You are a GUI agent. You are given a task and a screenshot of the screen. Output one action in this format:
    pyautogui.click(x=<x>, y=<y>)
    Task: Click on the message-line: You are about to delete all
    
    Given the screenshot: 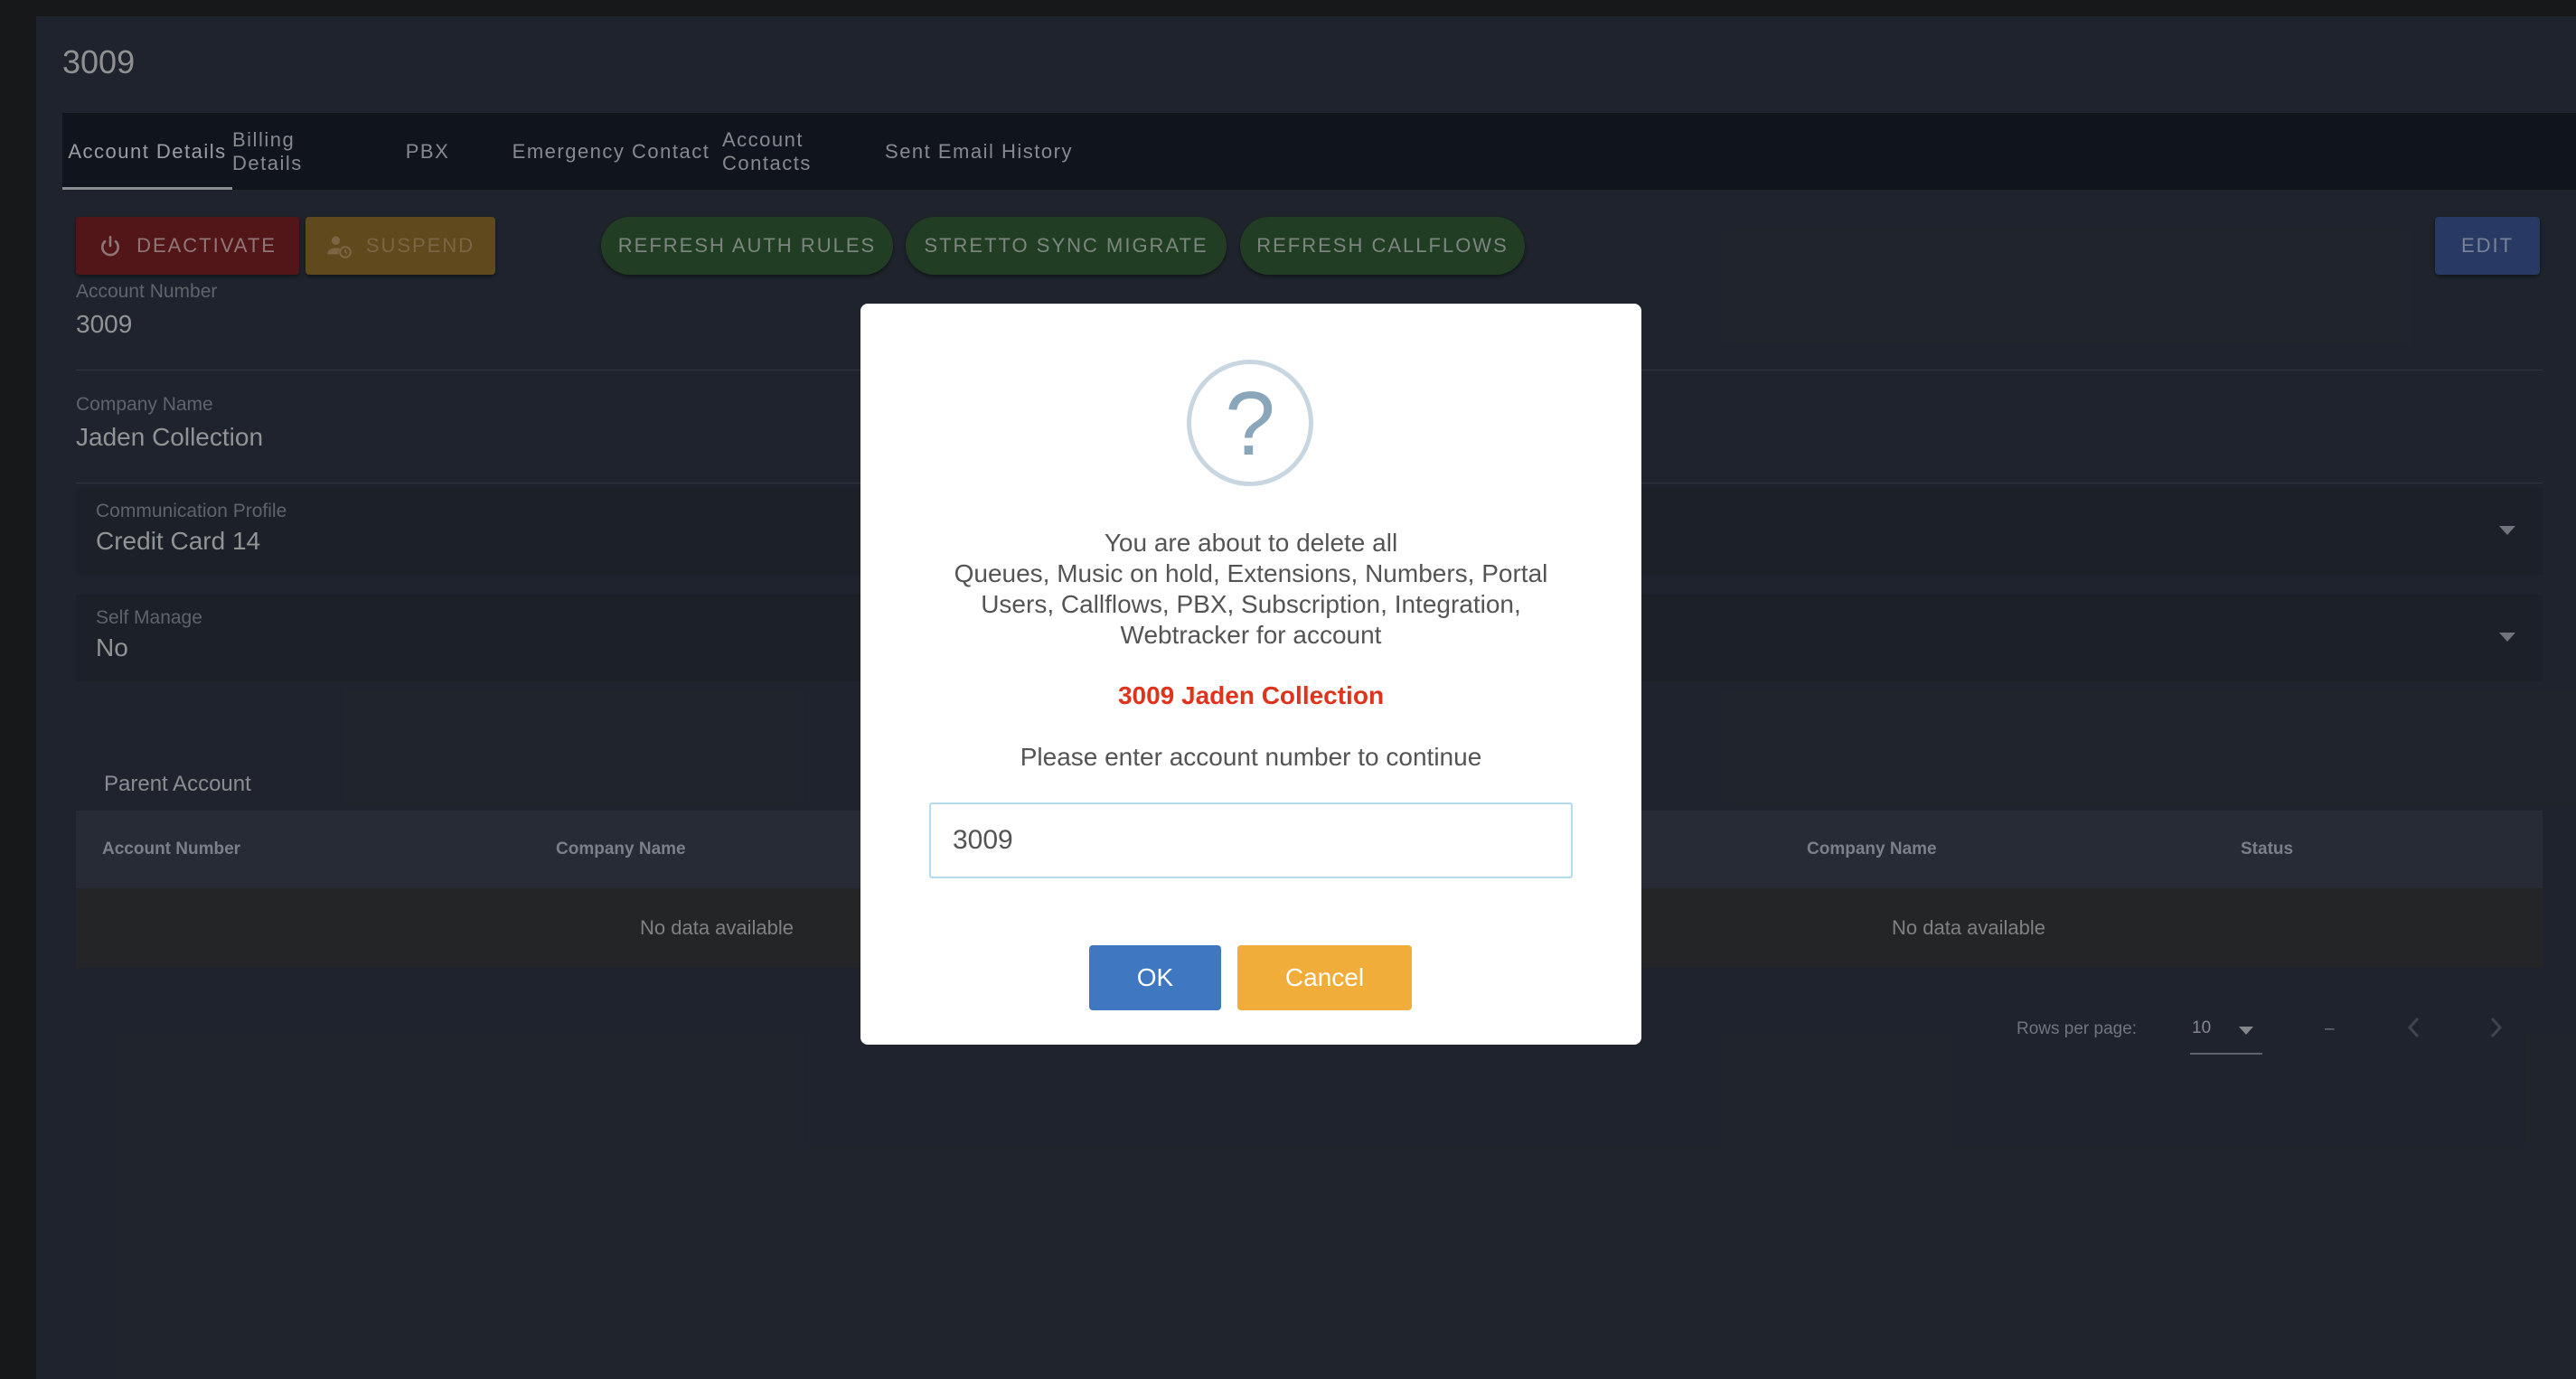 What is the action you would take?
    pyautogui.click(x=1251, y=543)
    